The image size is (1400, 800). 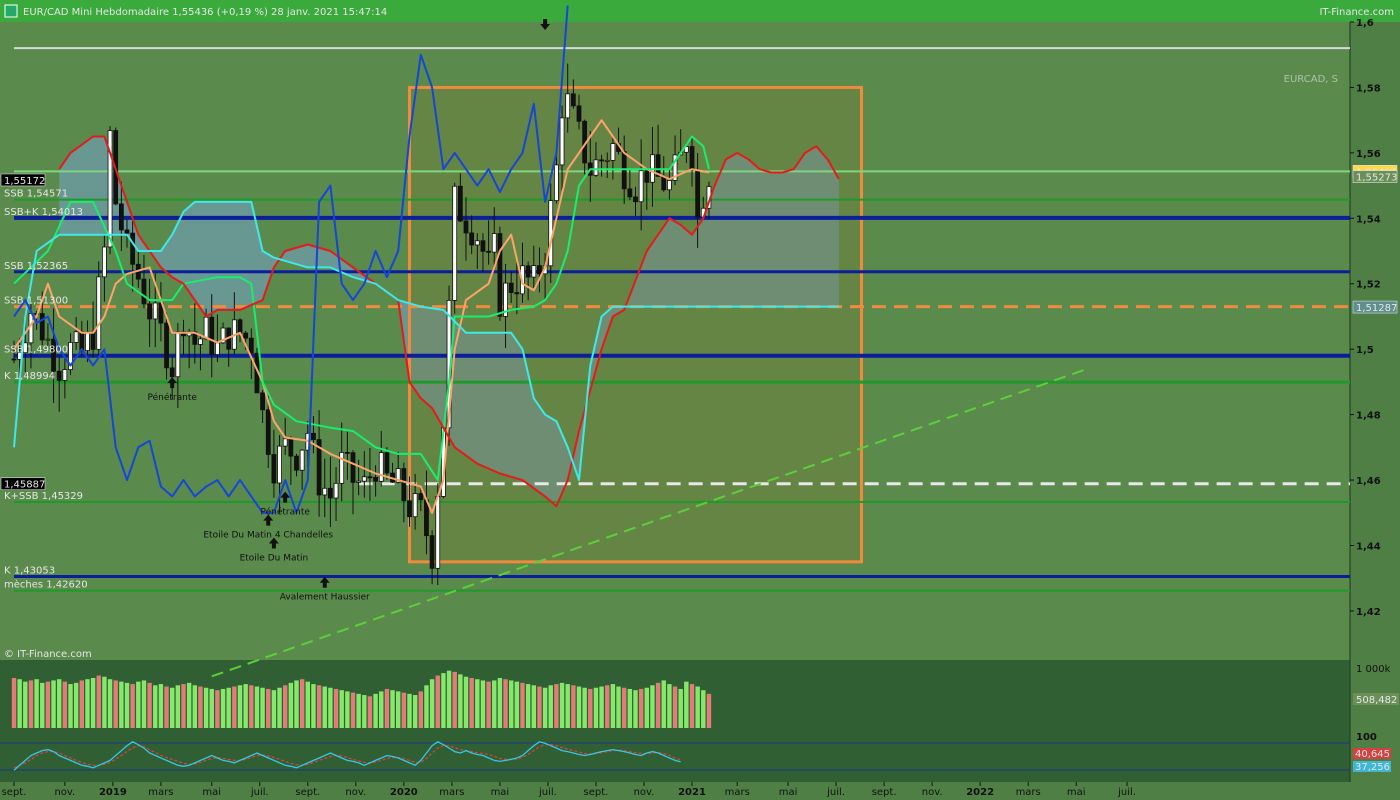 I want to click on y-tick-label-2: 1,56, so click(x=1368, y=154).